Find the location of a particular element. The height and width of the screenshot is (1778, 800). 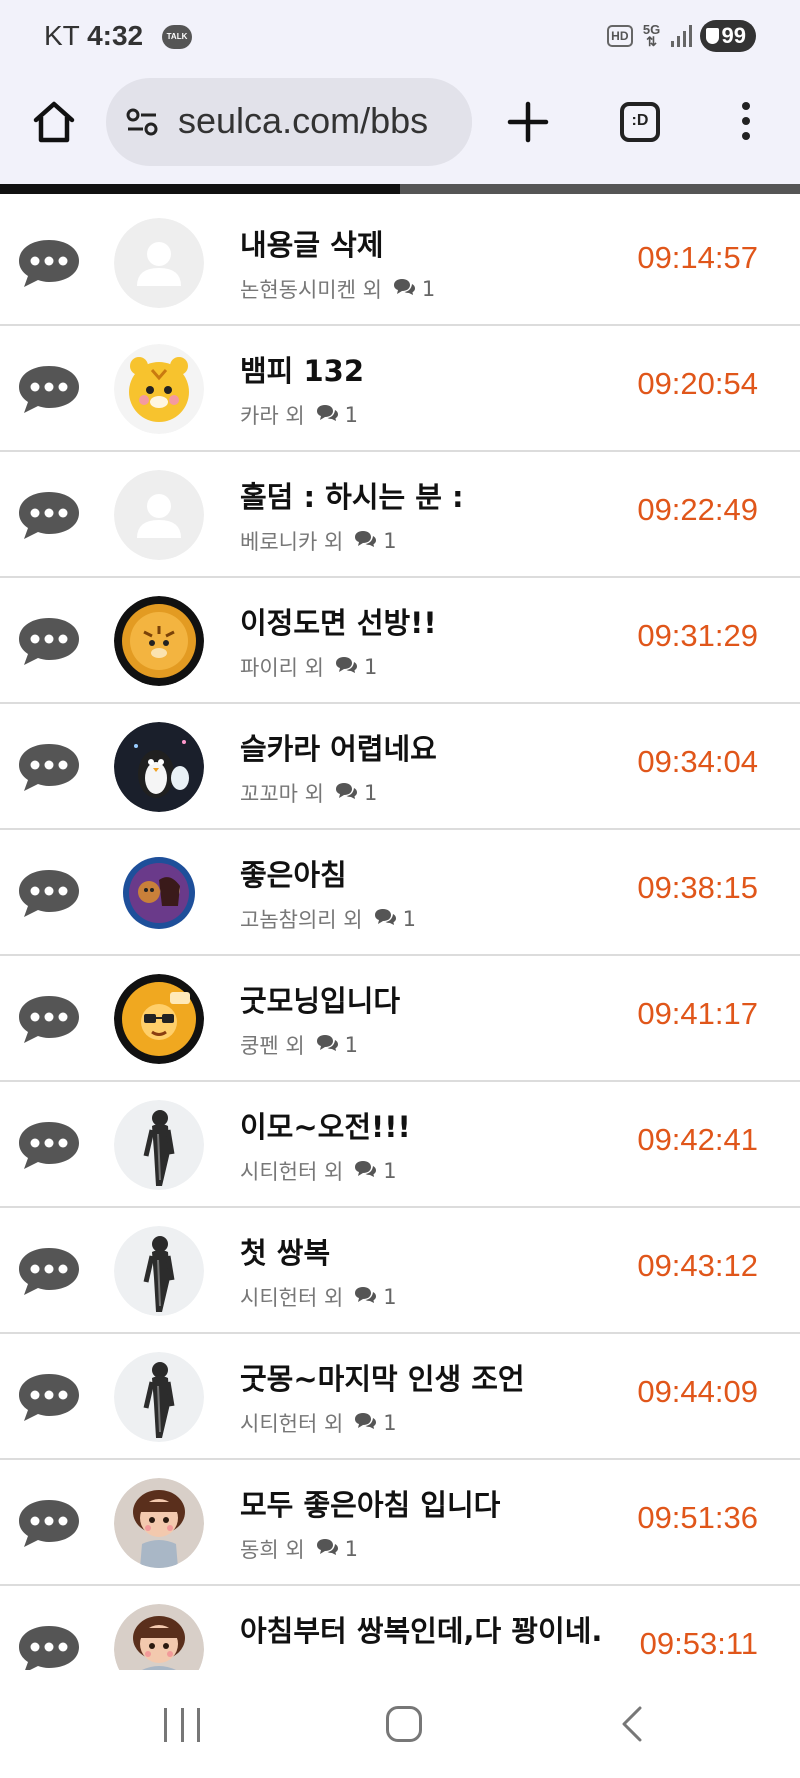

post-time: 09:43:12 is located at coordinates (697, 1265).